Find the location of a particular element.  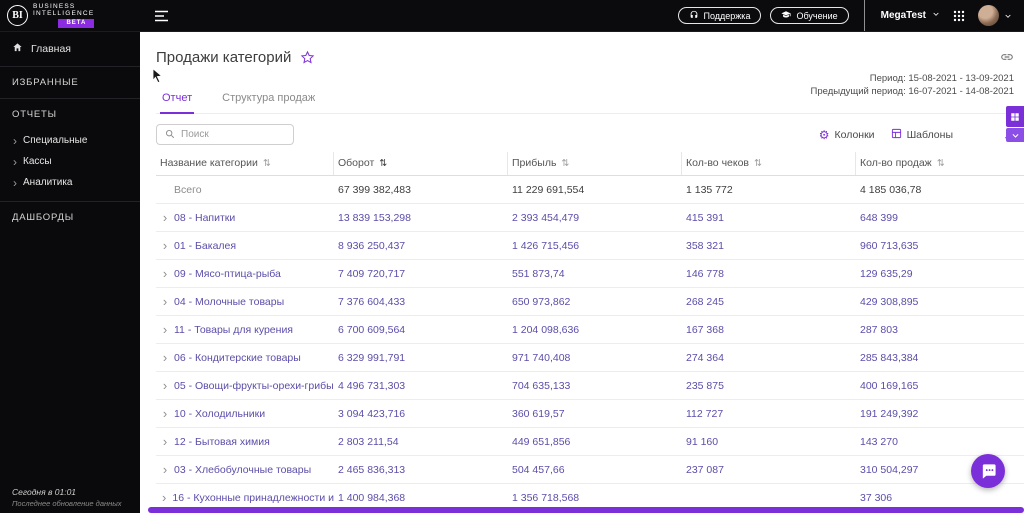

column-header-profit: Прибыль ⇅ is located at coordinates (595, 163).